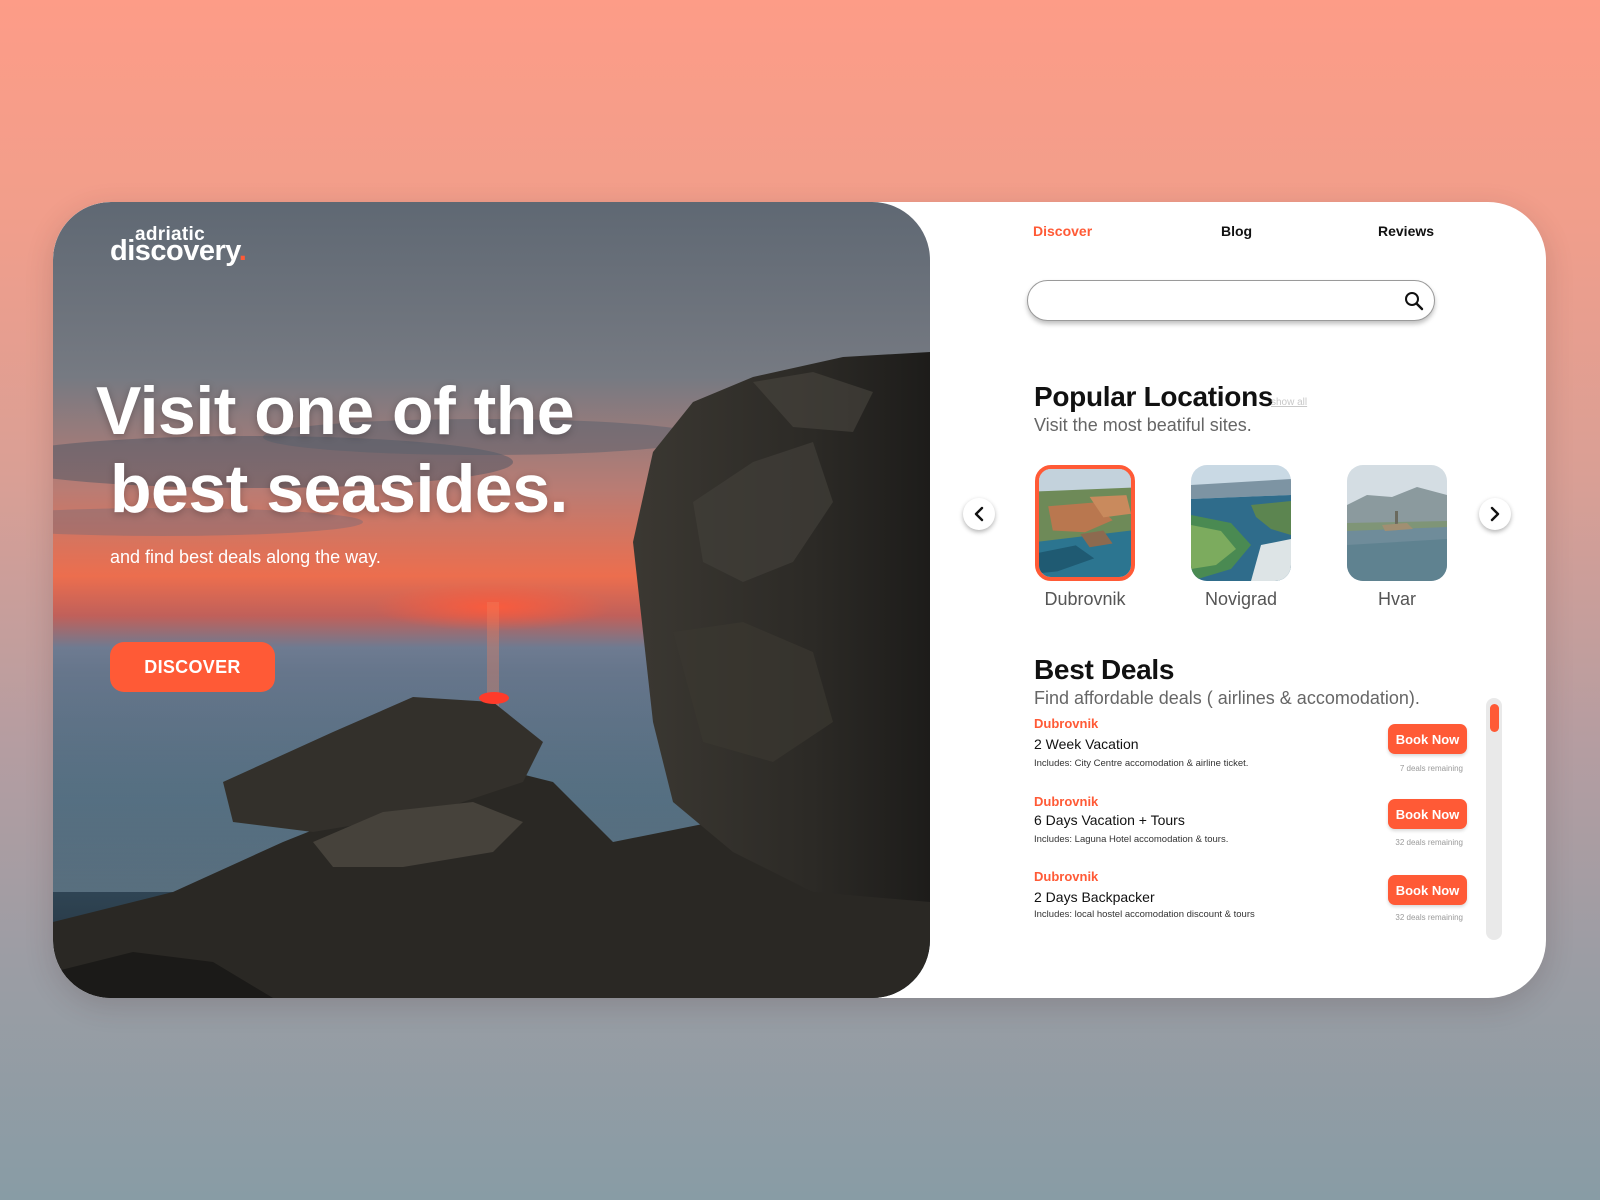 This screenshot has width=1600, height=1200. What do you see at coordinates (1241, 599) in the screenshot?
I see `location-name: Novigrad` at bounding box center [1241, 599].